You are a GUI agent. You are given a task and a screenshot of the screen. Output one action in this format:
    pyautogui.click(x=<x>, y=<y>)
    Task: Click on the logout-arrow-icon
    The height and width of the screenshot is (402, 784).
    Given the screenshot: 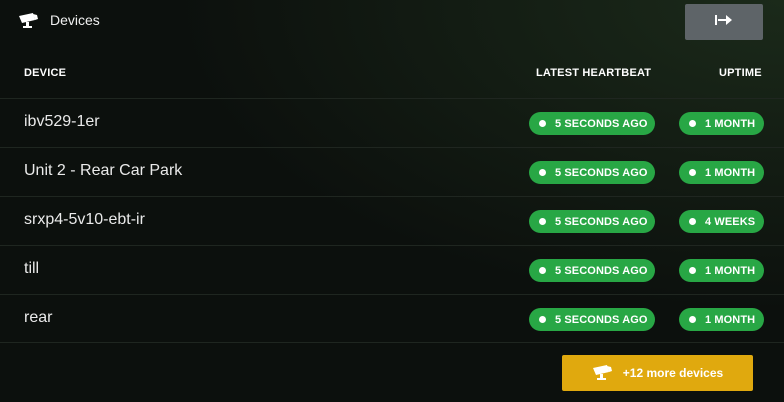 What is the action you would take?
    pyautogui.click(x=724, y=22)
    